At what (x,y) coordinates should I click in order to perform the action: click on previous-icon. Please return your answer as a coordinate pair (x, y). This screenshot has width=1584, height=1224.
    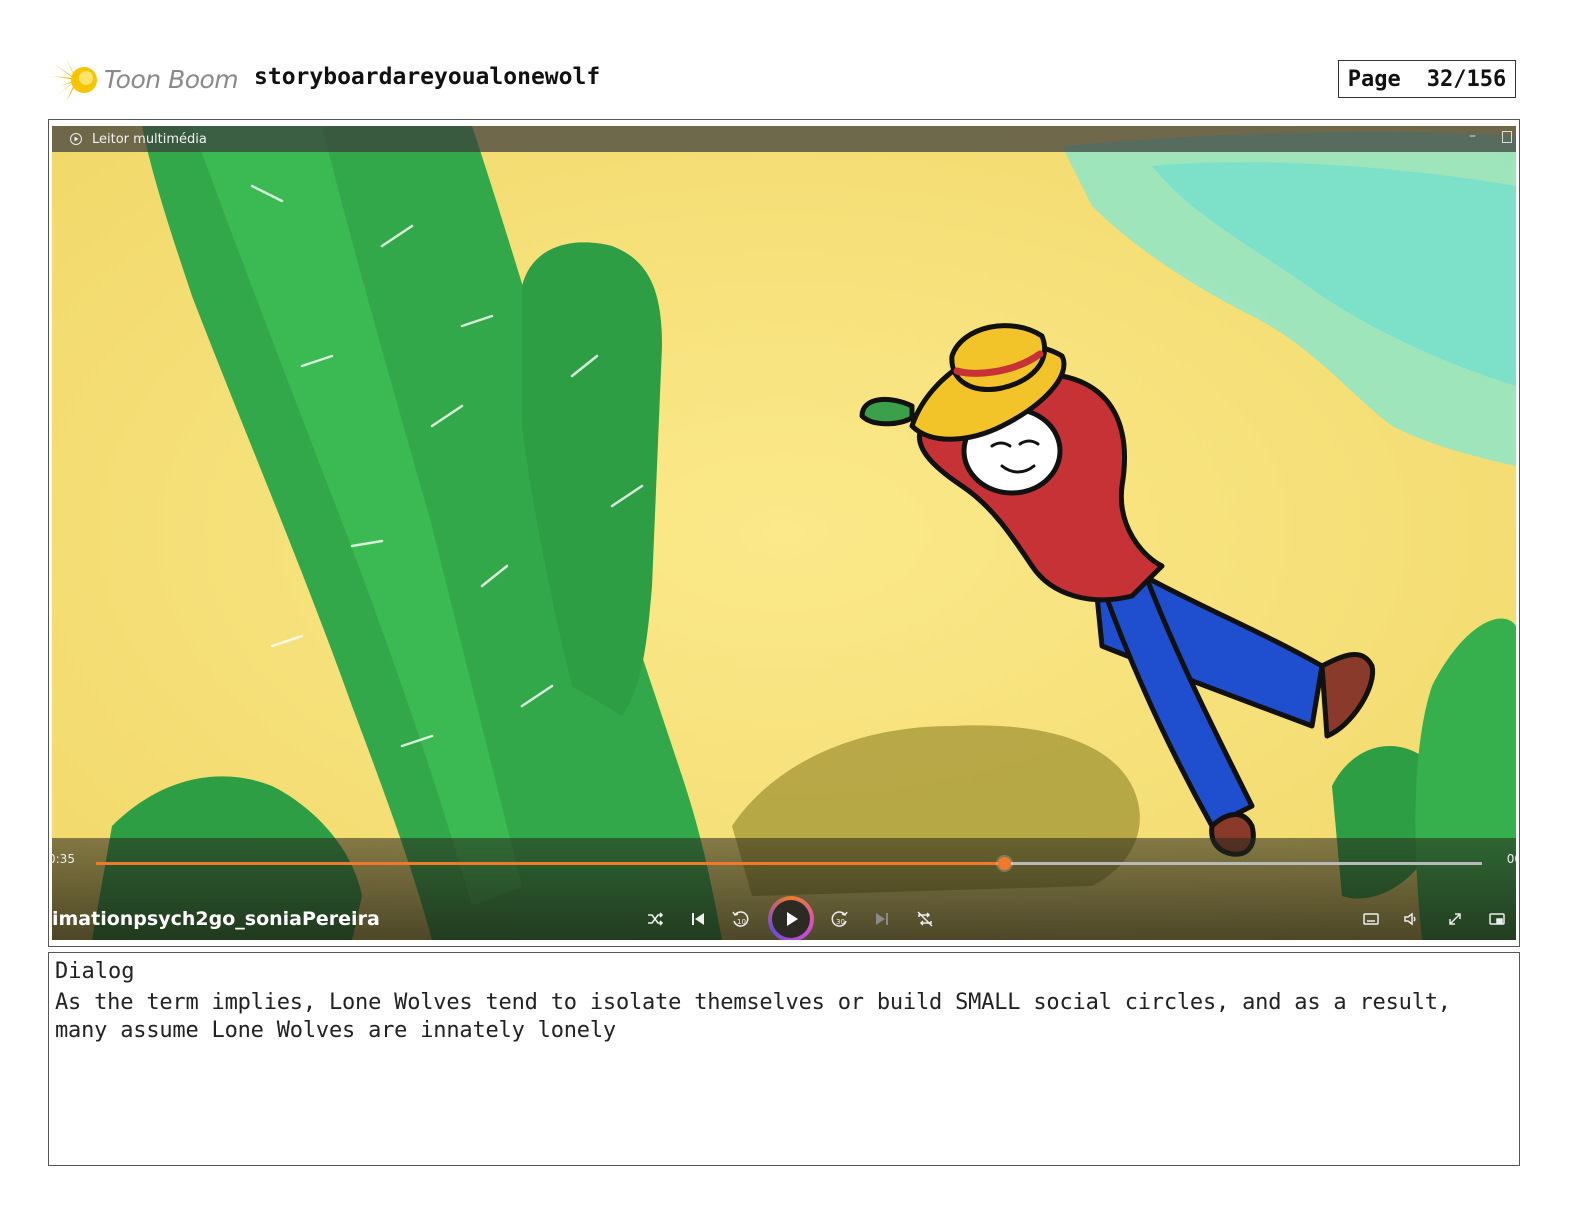
    Looking at the image, I should click on (698, 919).